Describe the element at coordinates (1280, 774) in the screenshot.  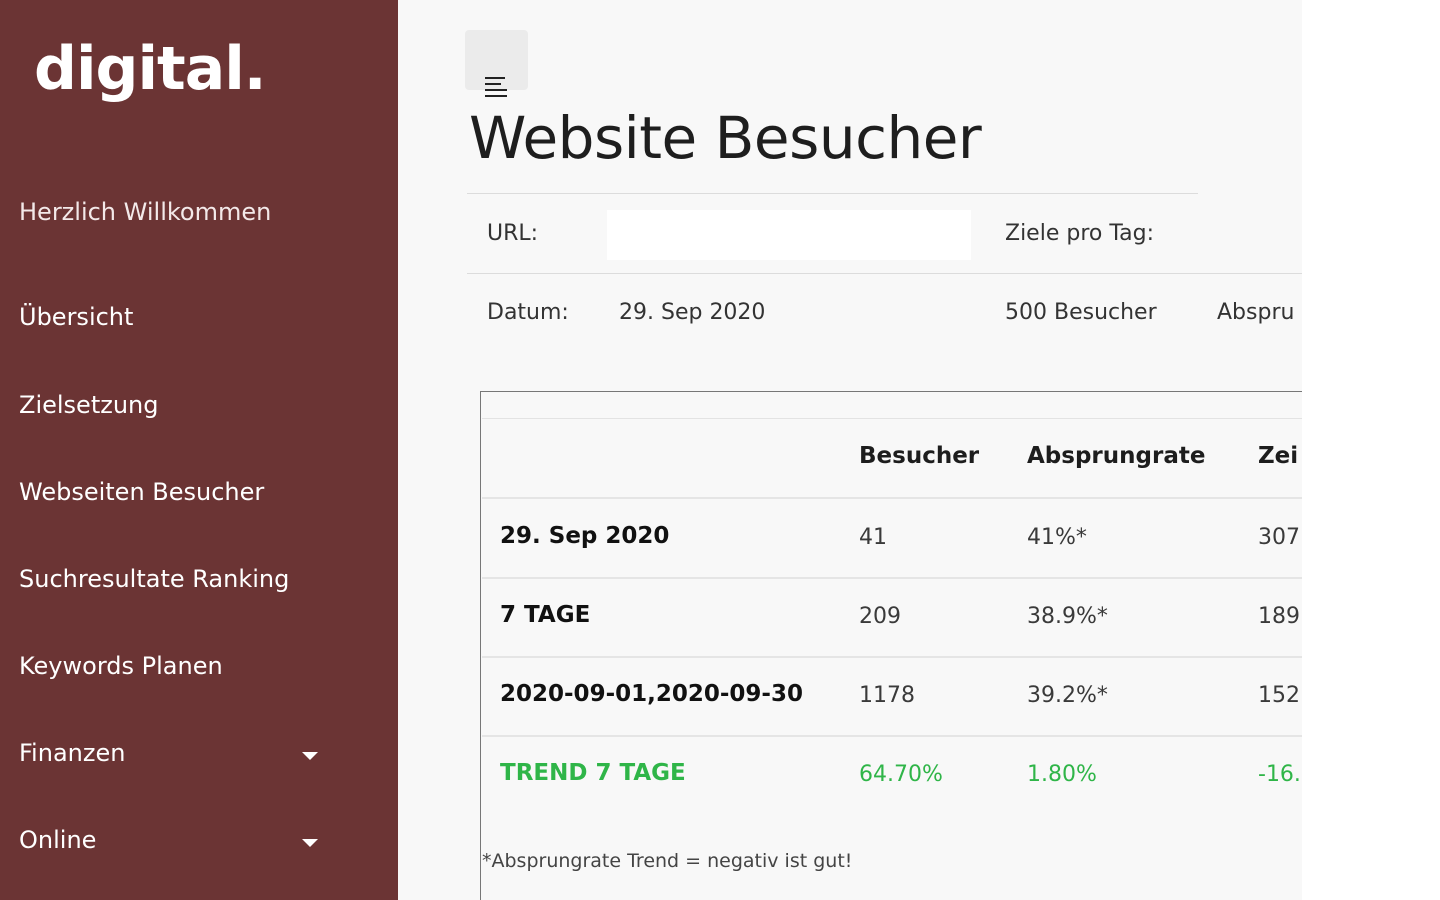
I see `table-cell-time-trend: -16.5` at that location.